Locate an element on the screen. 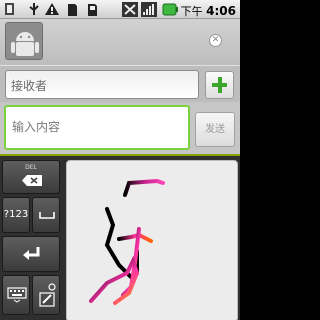  settings-pen-icon is located at coordinates (47, 295).